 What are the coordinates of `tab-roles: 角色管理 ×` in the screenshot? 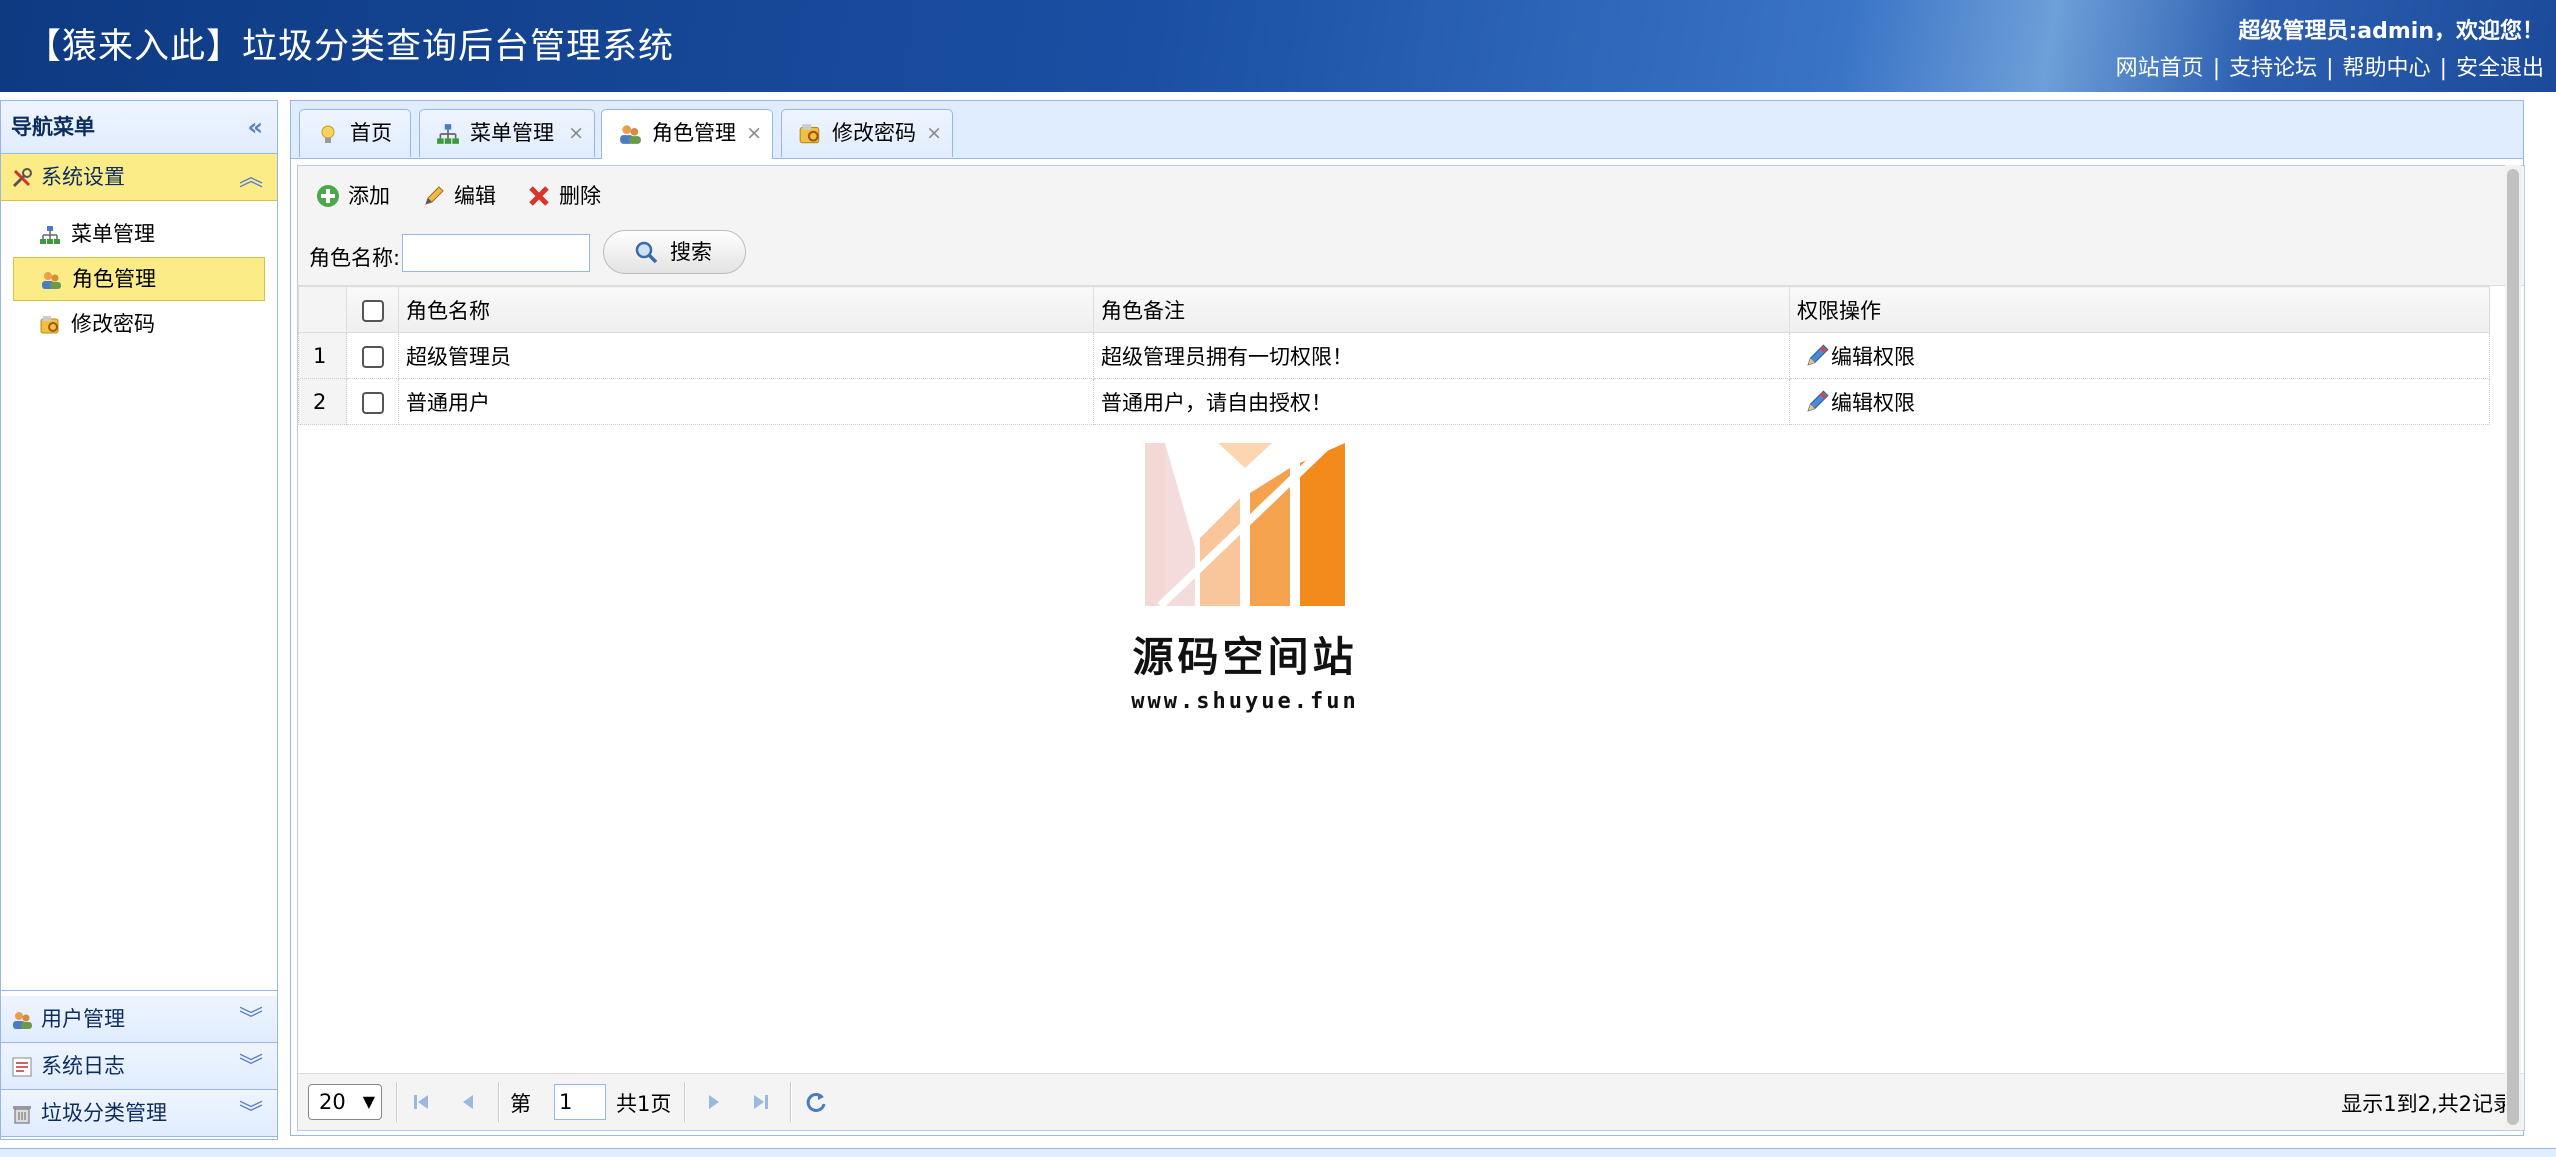 It's located at (687, 134).